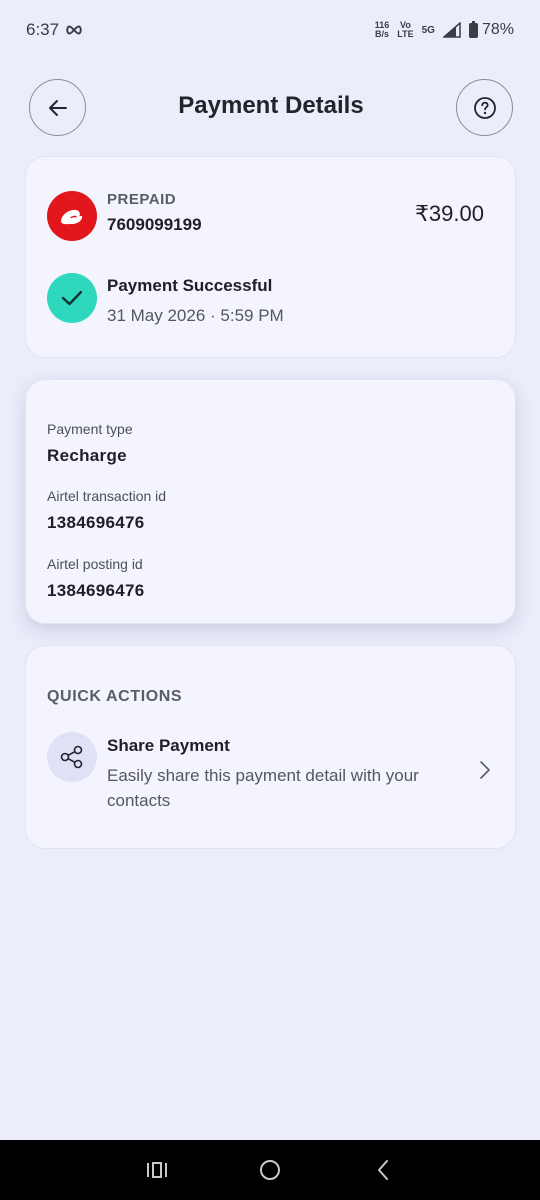 The height and width of the screenshot is (1200, 540). I want to click on network-type: 5G, so click(428, 30).